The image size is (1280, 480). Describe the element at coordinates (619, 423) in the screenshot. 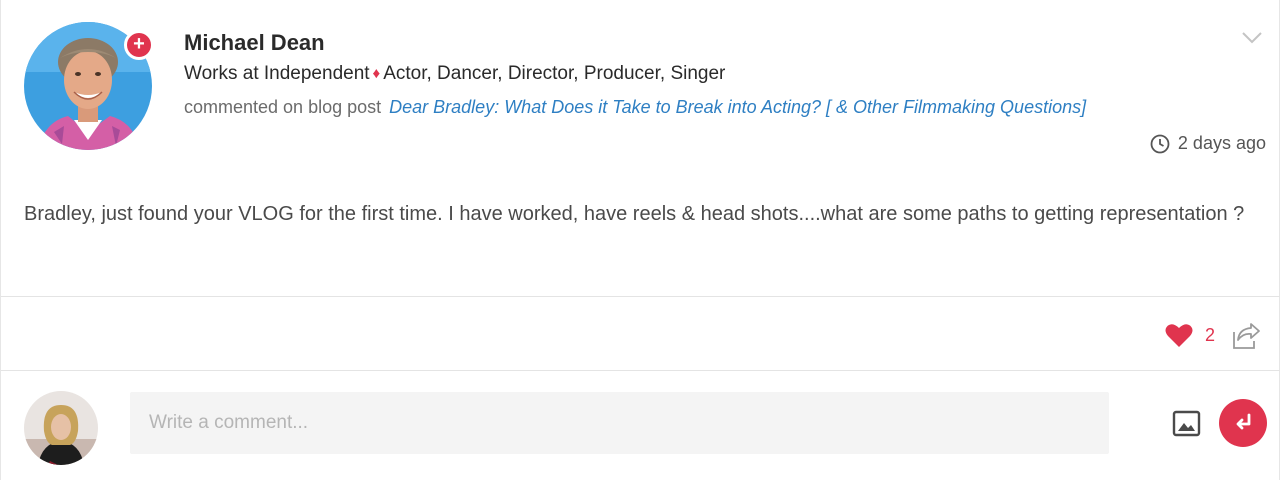

I see `comment-input` at that location.